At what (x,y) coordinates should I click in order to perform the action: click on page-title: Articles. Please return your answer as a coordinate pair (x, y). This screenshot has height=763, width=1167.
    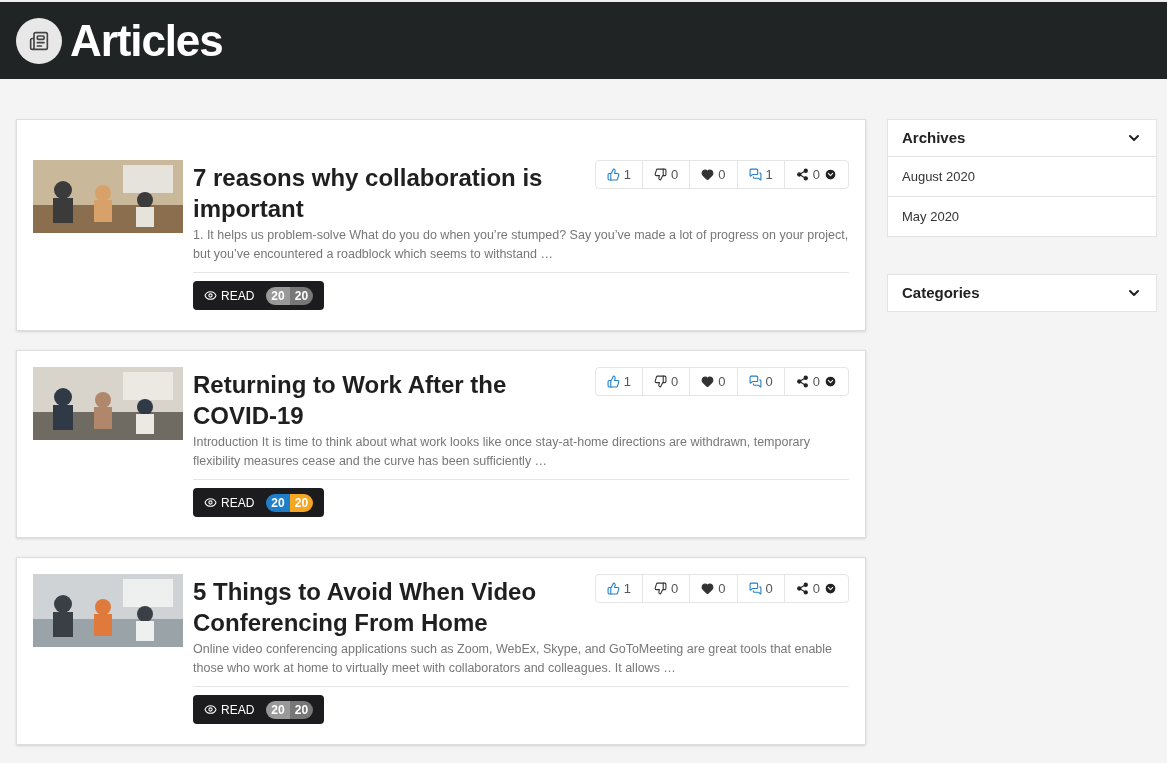
    Looking at the image, I should click on (146, 40).